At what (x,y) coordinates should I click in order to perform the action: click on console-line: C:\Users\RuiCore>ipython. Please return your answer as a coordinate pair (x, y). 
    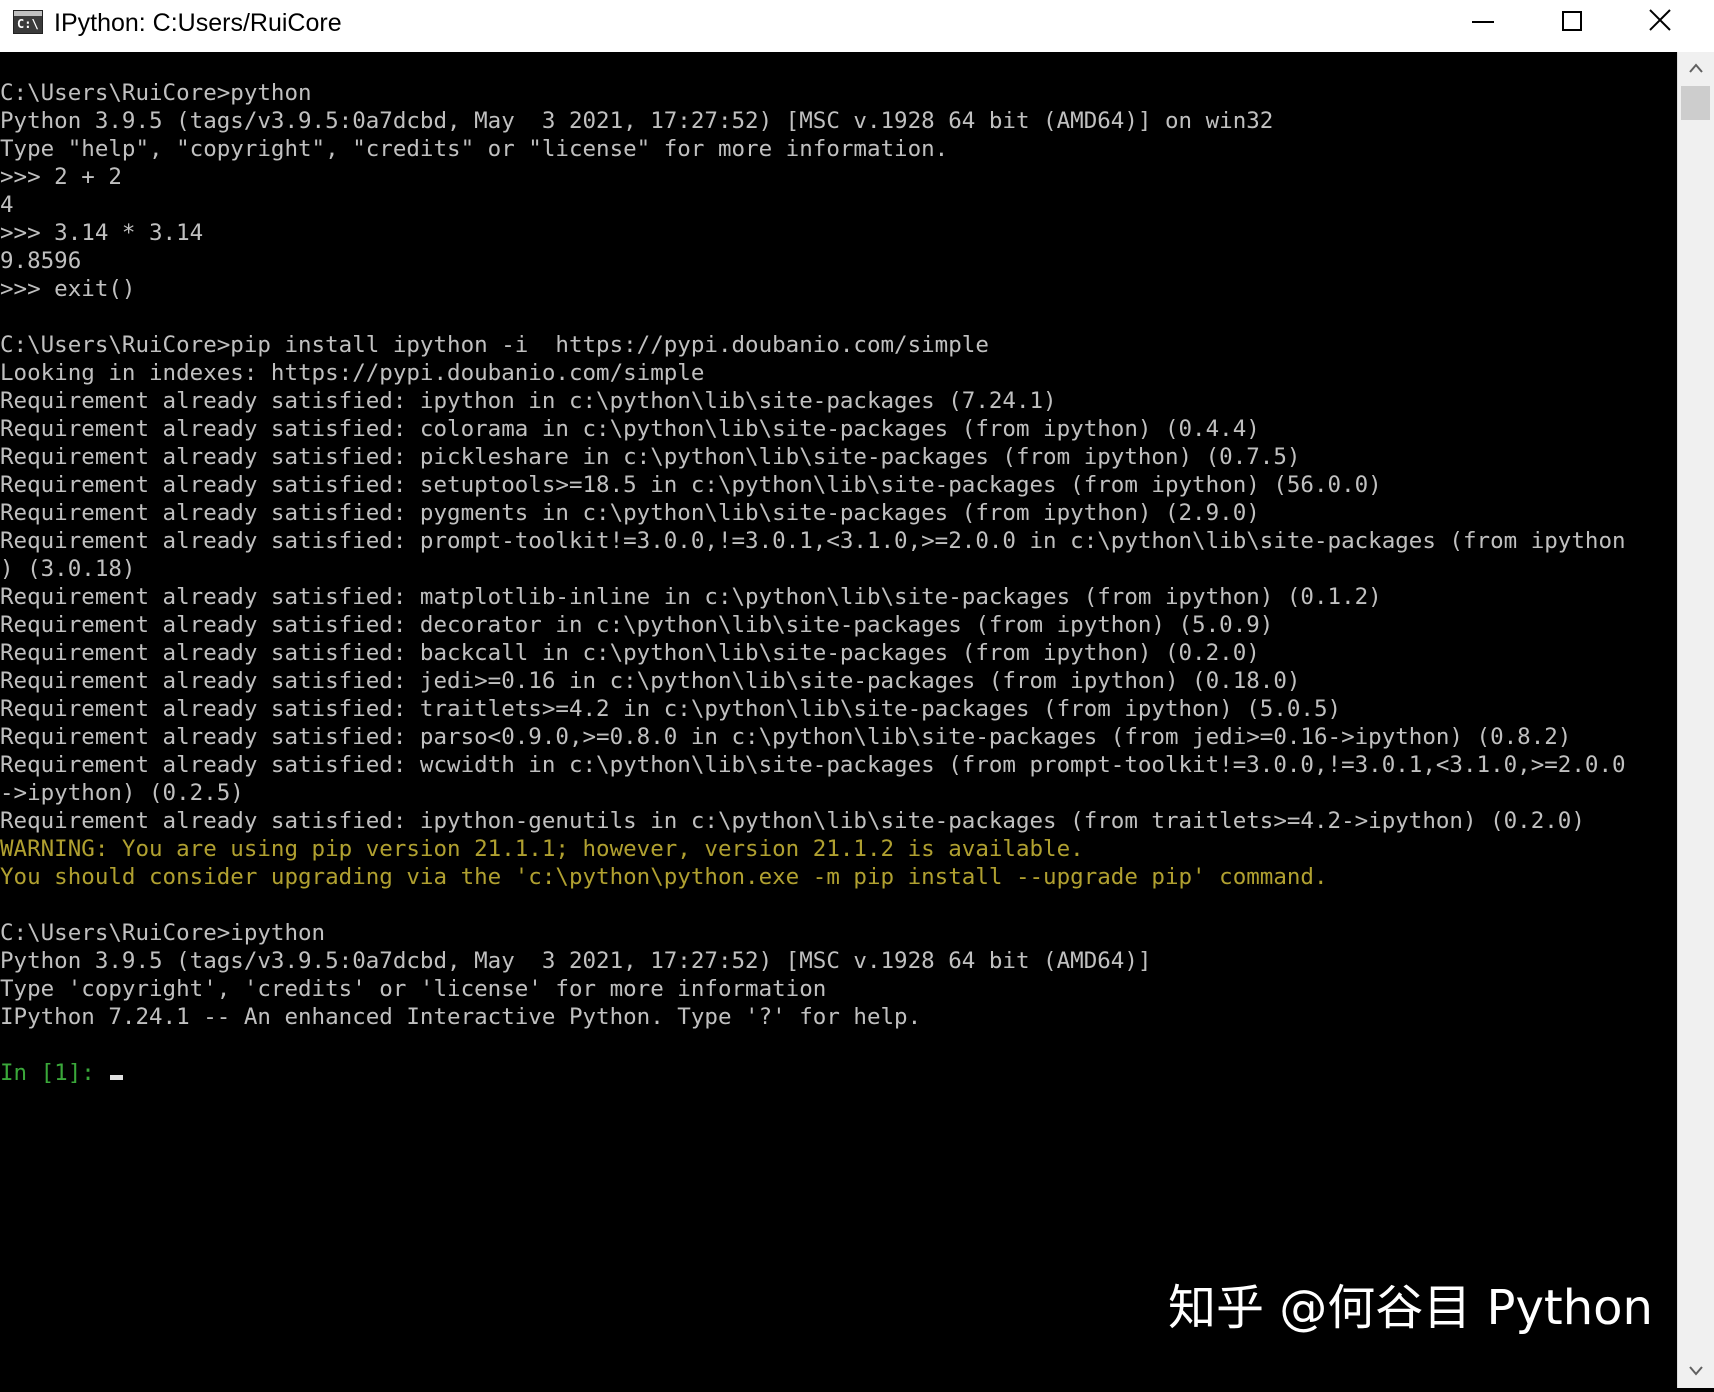
    Looking at the image, I should click on (163, 933).